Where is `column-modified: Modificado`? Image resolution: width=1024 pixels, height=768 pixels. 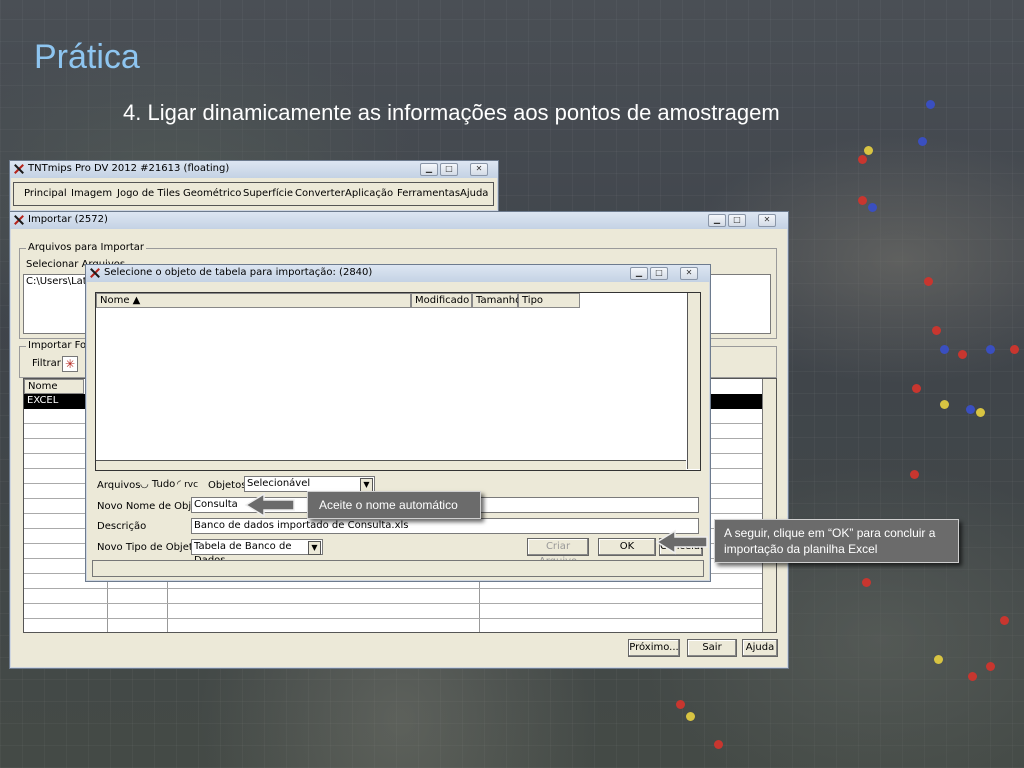 column-modified: Modificado is located at coordinates (441, 300).